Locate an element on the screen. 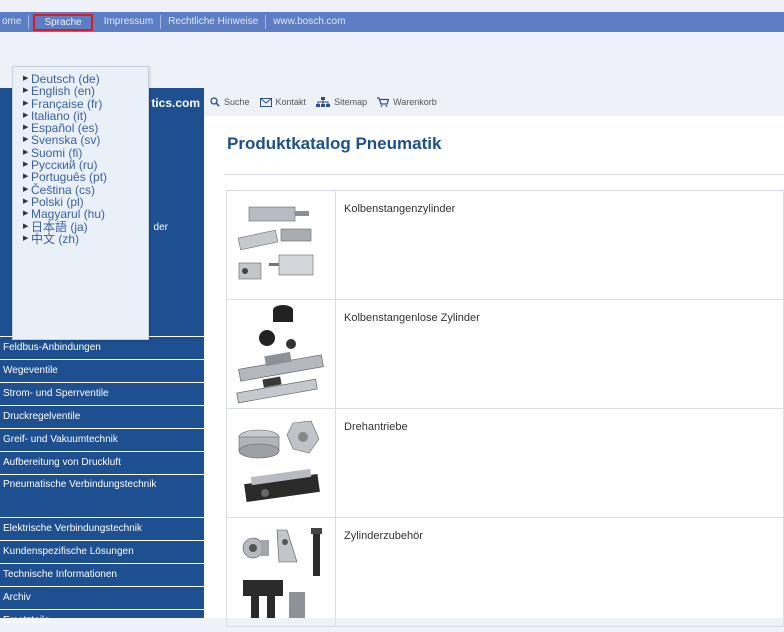 The width and height of the screenshot is (784, 632). sitemap-icon is located at coordinates (323, 102).